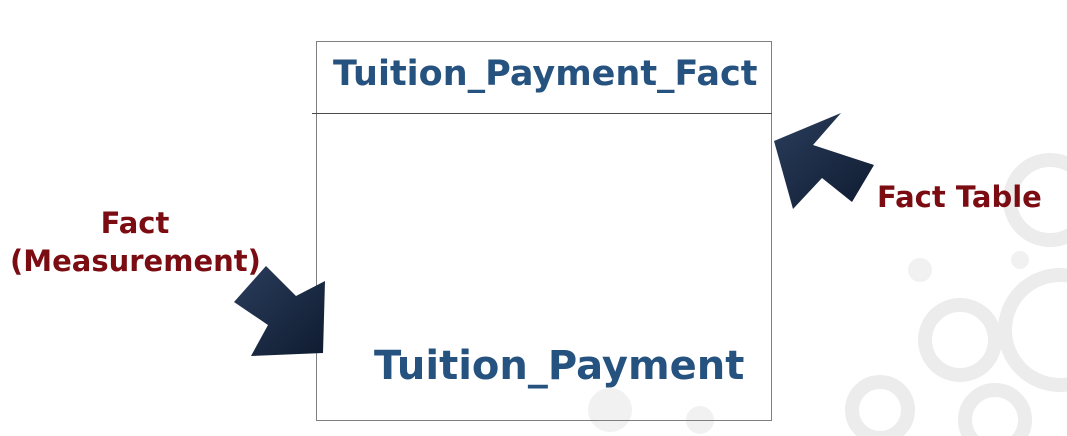 This screenshot has height=436, width=1067. I want to click on fact-arrow-icon, so click(279, 311).